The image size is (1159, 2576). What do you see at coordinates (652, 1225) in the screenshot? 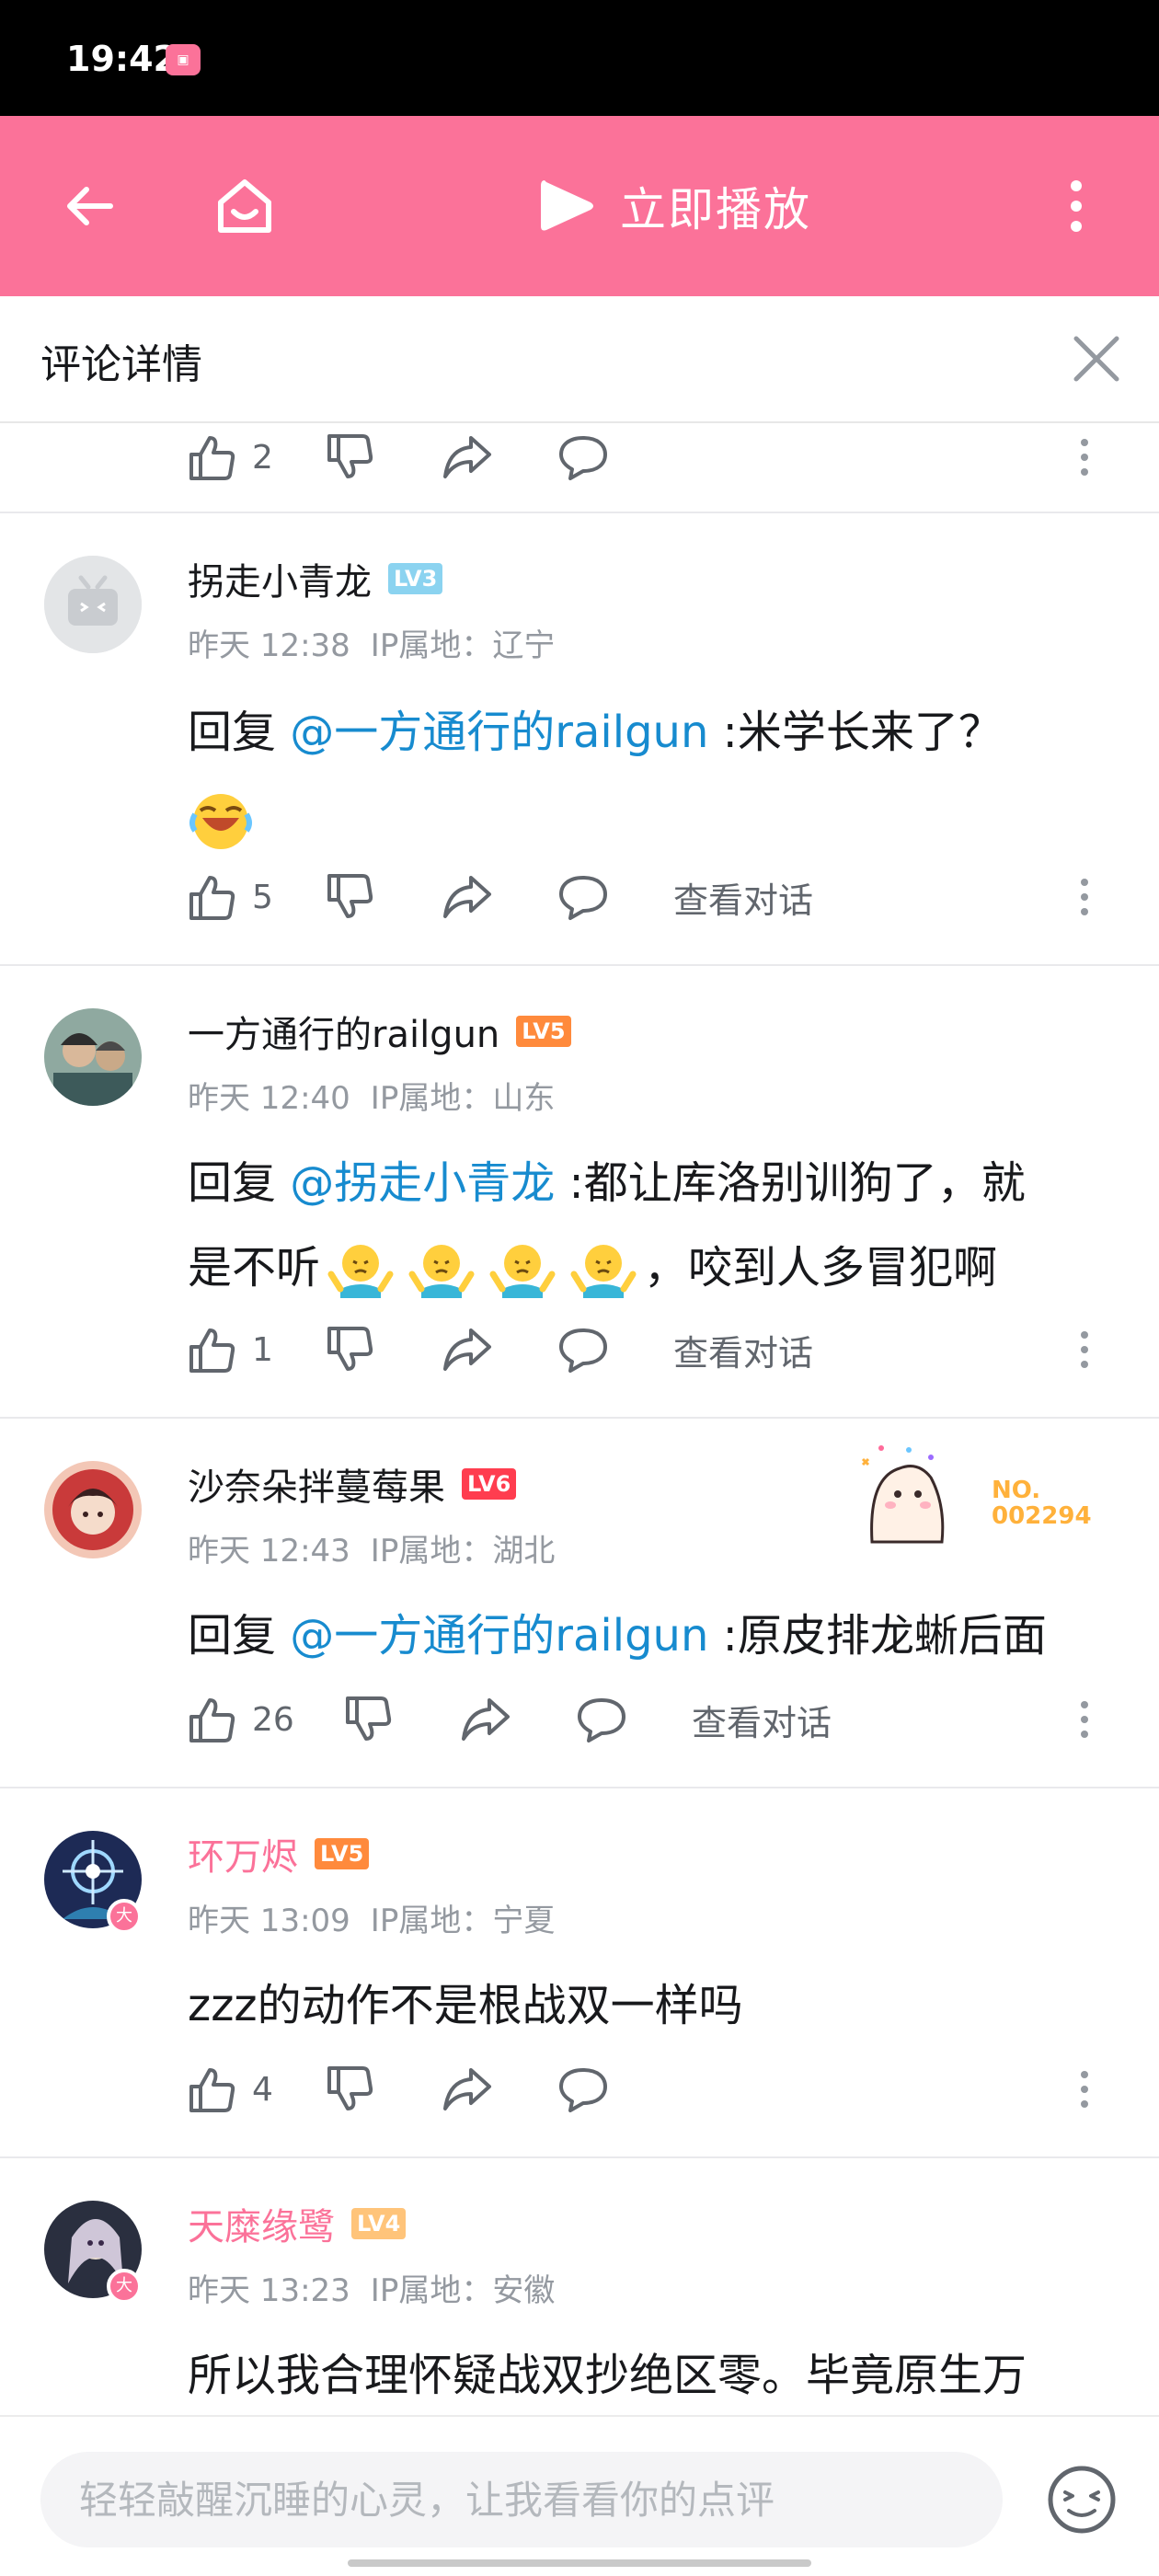
I see `comment-text: 回复 @拐走小青龙 :都让库洛别训狗了，就 是不听 ，咬到人多冒犯啊` at bounding box center [652, 1225].